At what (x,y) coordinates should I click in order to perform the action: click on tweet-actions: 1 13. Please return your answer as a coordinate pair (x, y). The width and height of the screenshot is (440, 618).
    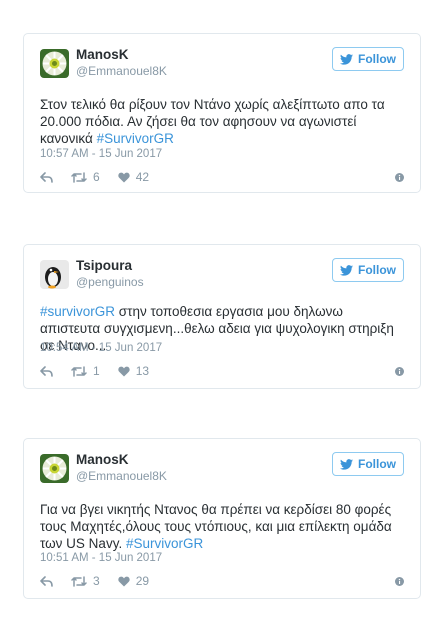
    Looking at the image, I should click on (222, 371).